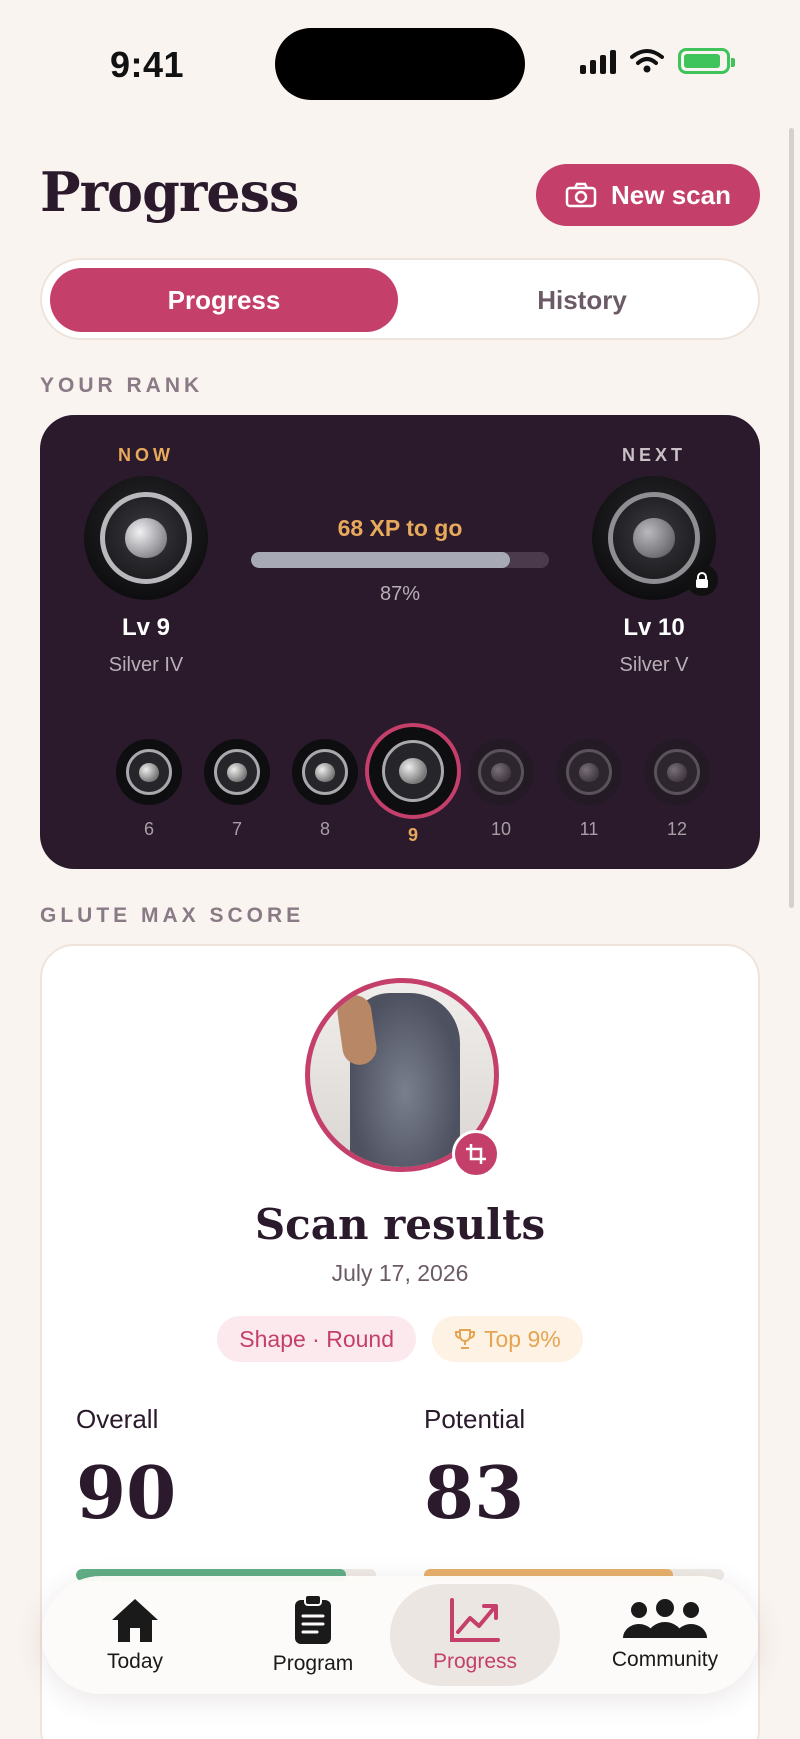 The image size is (800, 1739). Describe the element at coordinates (654, 627) in the screenshot. I see `next-level: Lv 10` at that location.